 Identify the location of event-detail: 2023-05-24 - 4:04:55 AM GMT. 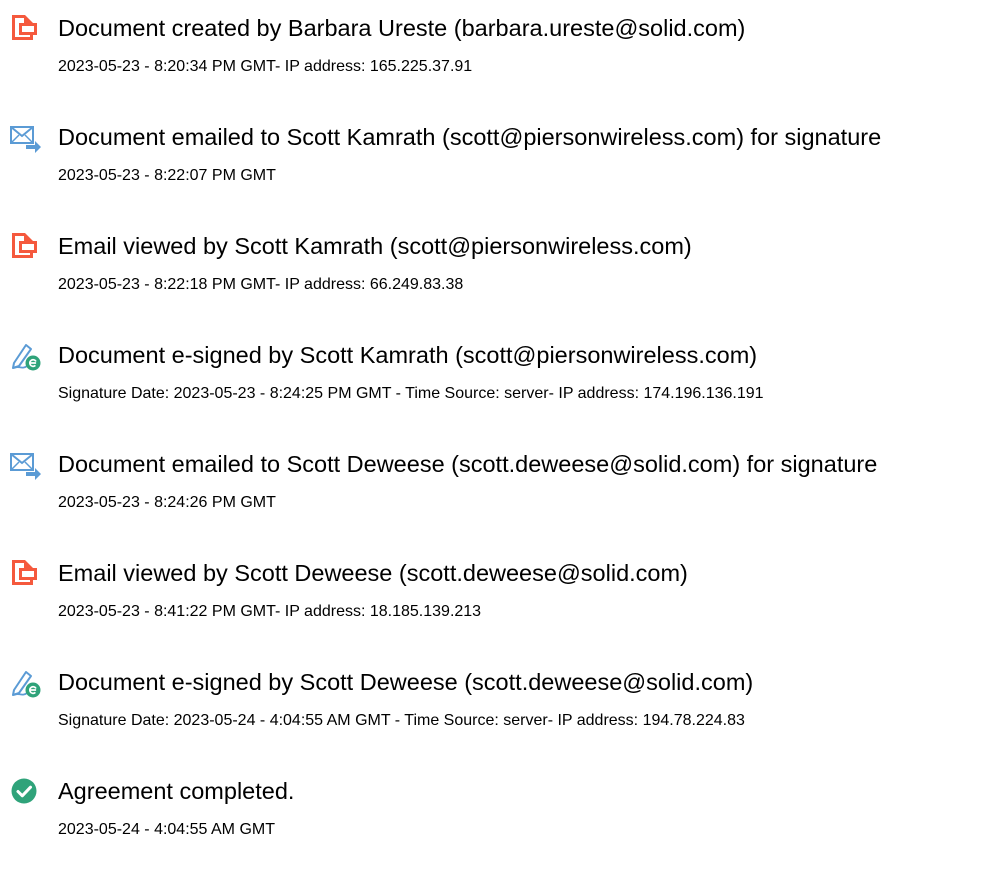
(166, 829).